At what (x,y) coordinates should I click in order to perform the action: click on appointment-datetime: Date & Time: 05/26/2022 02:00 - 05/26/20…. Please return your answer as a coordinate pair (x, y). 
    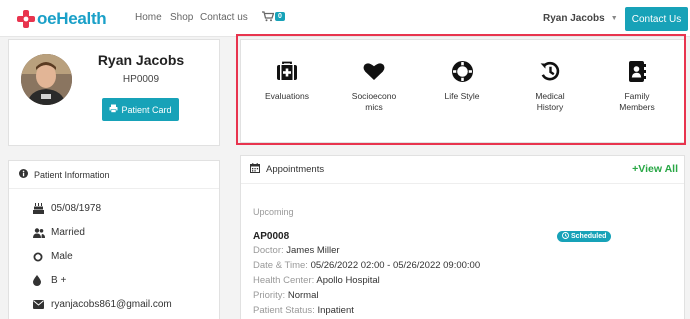
    Looking at the image, I should click on (366, 265).